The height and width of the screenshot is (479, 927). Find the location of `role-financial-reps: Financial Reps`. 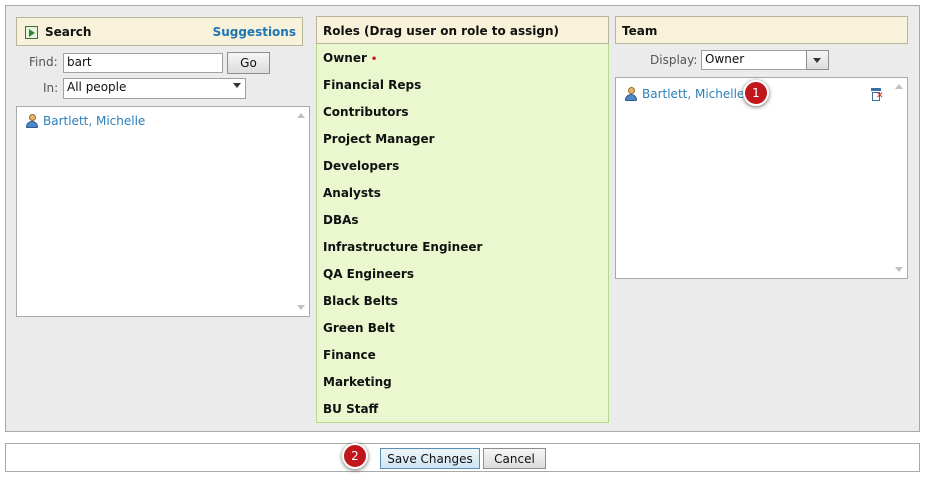

role-financial-reps: Financial Reps is located at coordinates (462, 85).